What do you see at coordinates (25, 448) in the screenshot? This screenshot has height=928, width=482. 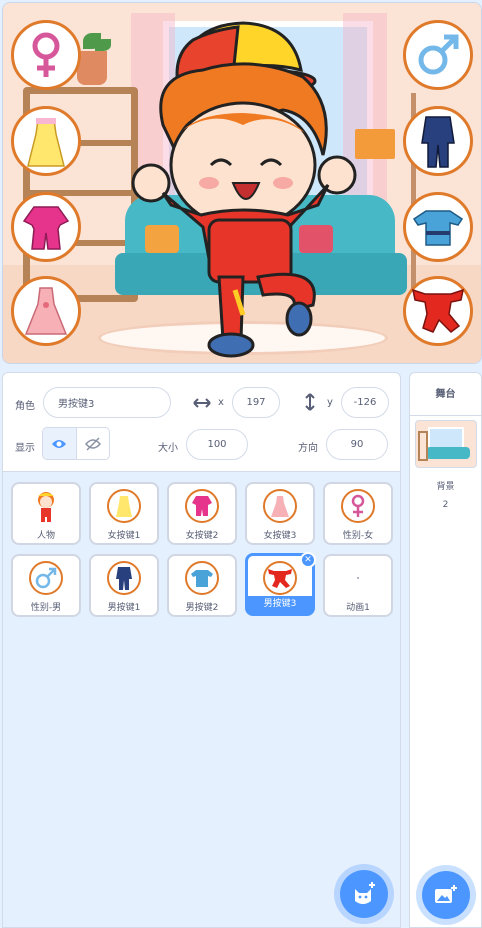 I see `show-label: 显示` at bounding box center [25, 448].